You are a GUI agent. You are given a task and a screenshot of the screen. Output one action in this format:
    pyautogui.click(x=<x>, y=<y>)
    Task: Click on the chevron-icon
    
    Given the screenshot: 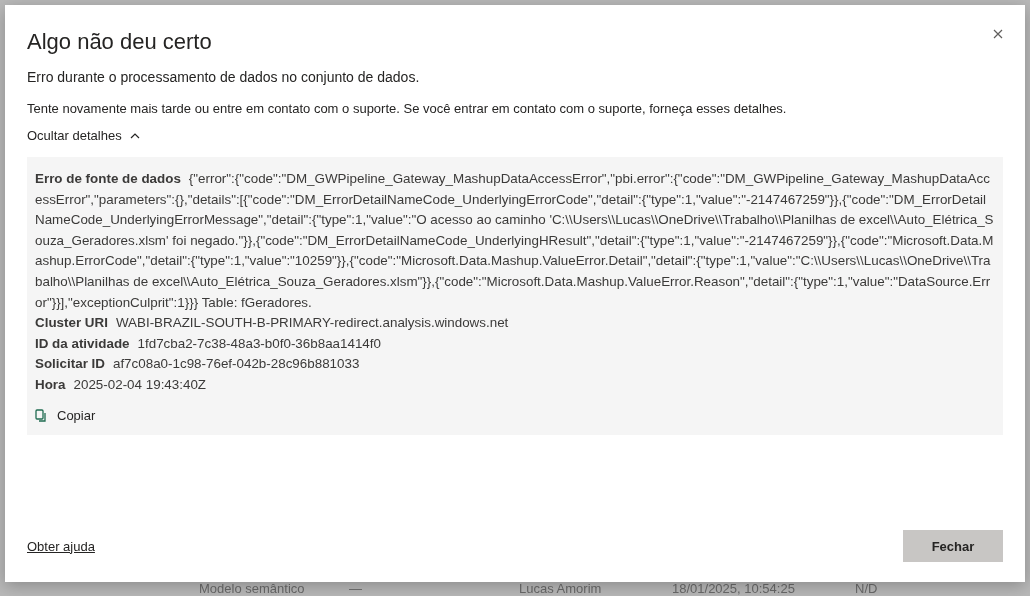 What is the action you would take?
    pyautogui.click(x=134, y=135)
    